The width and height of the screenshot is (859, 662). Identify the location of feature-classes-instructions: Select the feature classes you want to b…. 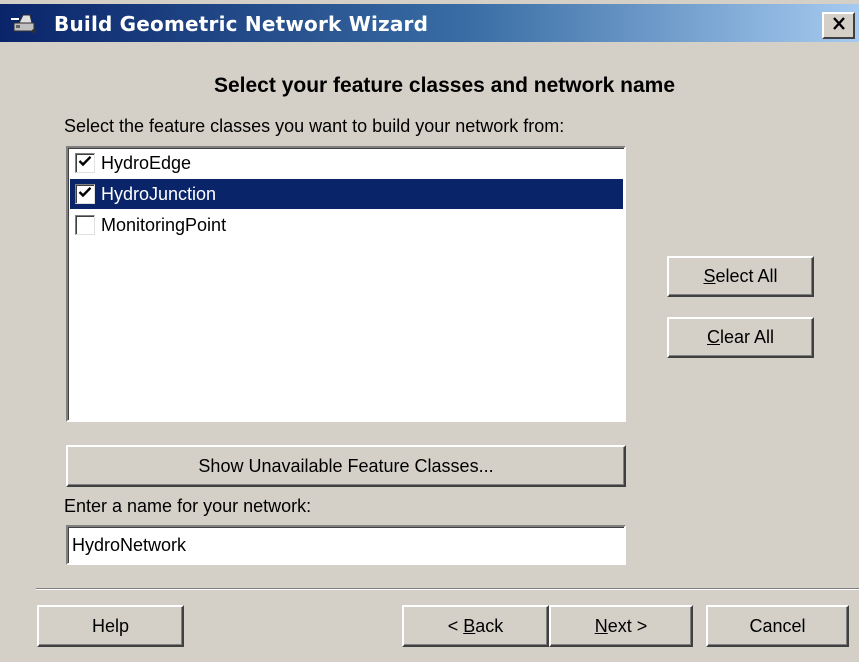
(314, 126).